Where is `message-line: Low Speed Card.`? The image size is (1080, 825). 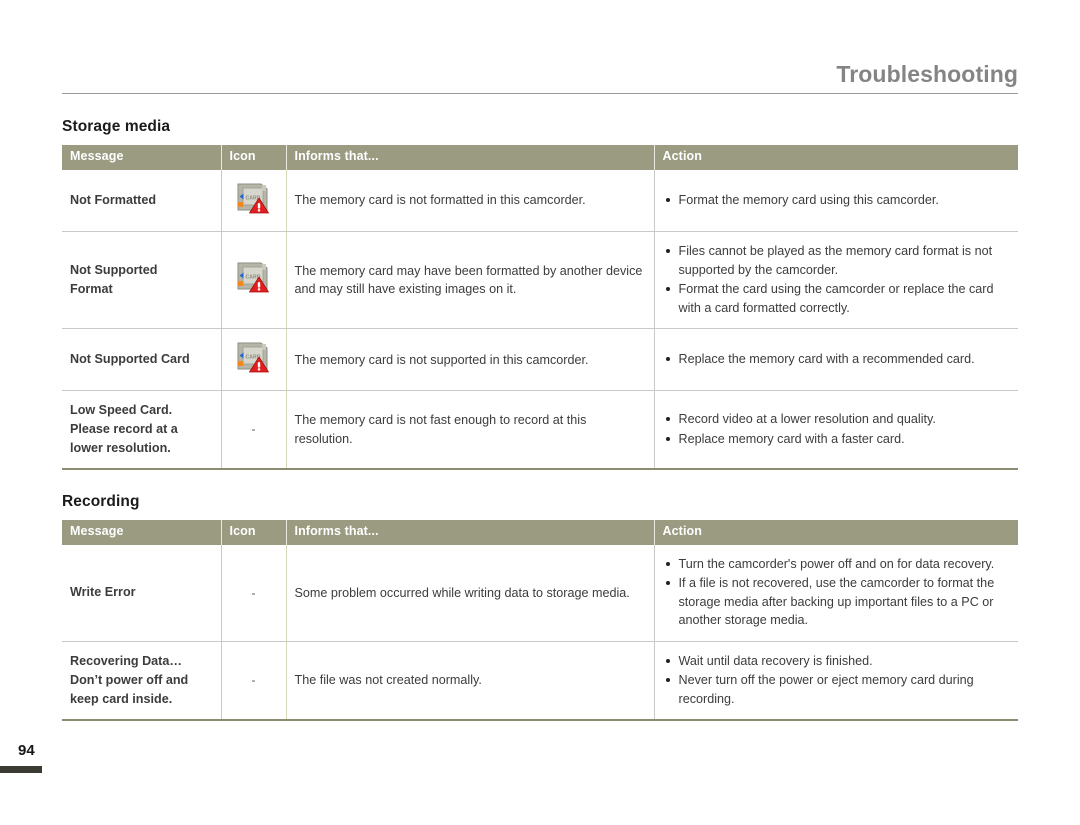
message-line: Low Speed Card. is located at coordinates (121, 410).